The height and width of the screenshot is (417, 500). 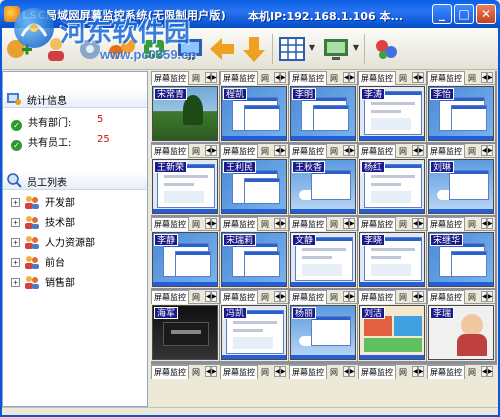 What do you see at coordinates (254, 113) in the screenshot?
I see `screen-thumbnail: 程凯` at bounding box center [254, 113].